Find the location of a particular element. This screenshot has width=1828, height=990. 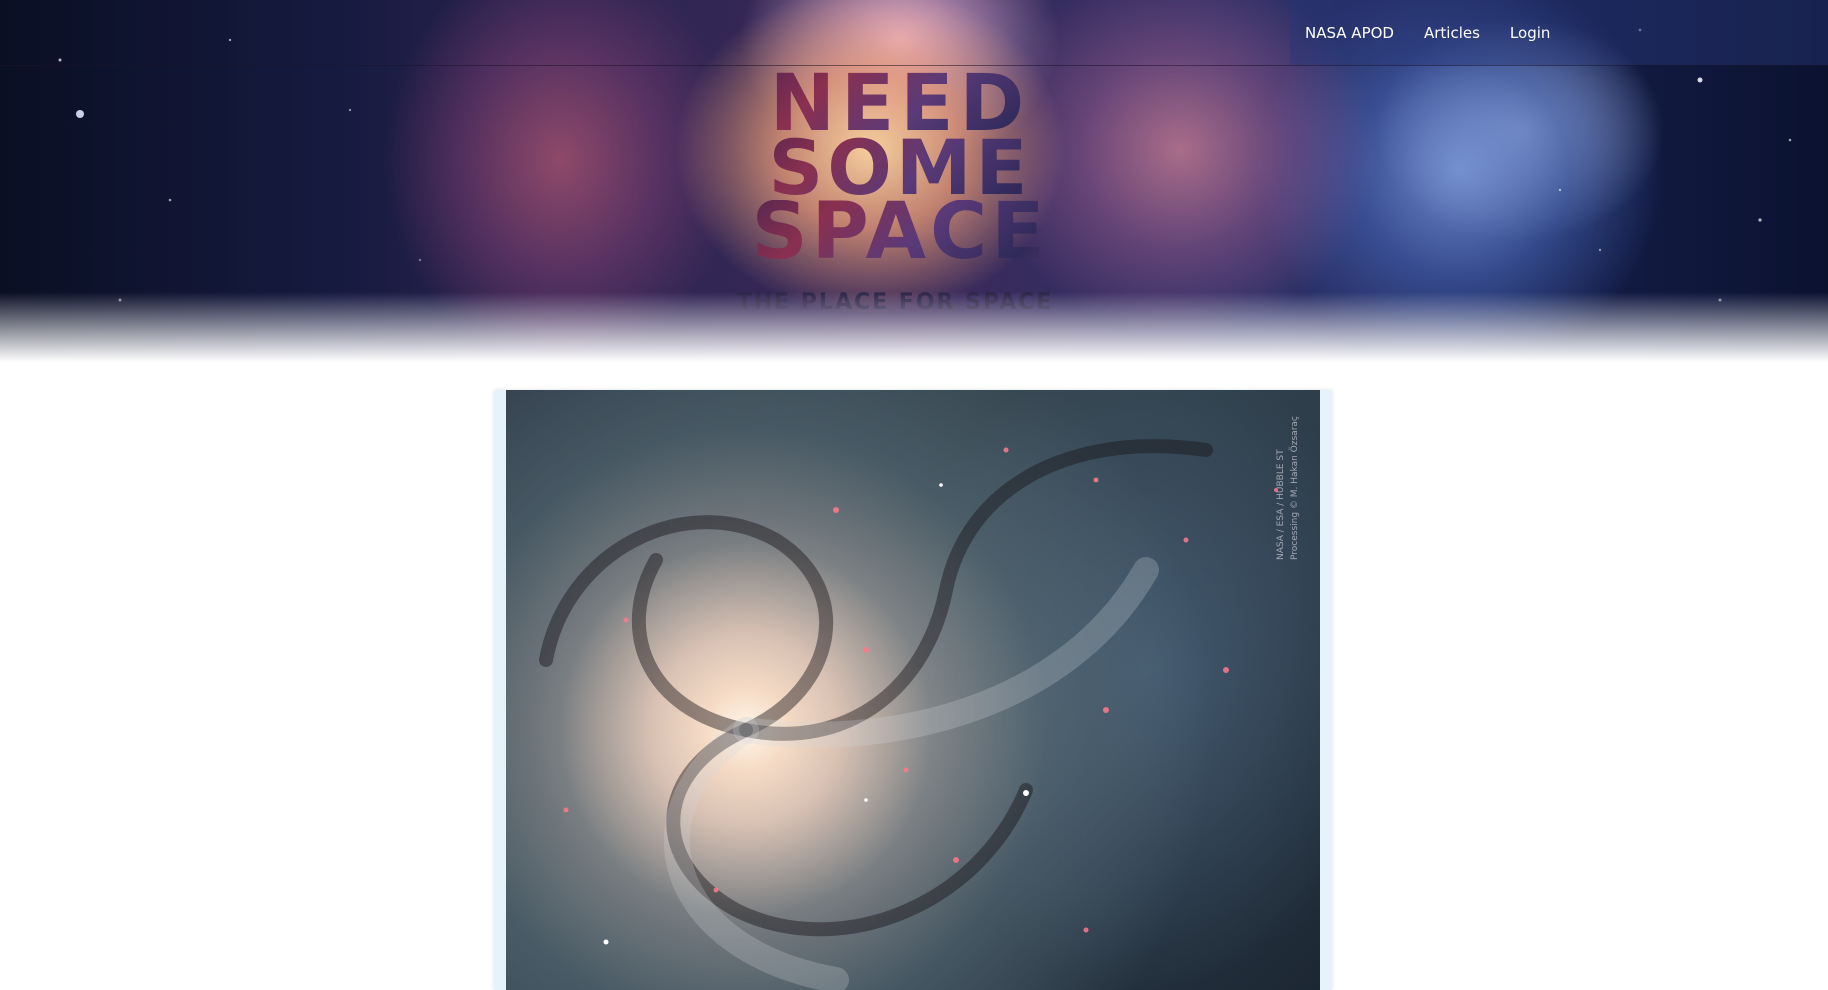

nav-links: NASA APOD Articles Login is located at coordinates (1559, 32).